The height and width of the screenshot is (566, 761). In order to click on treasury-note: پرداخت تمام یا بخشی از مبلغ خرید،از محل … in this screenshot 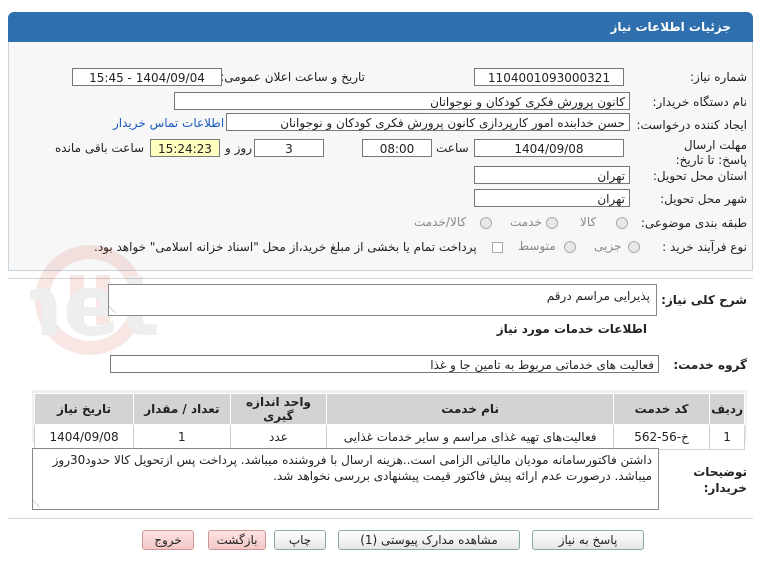, I will do `click(285, 247)`.